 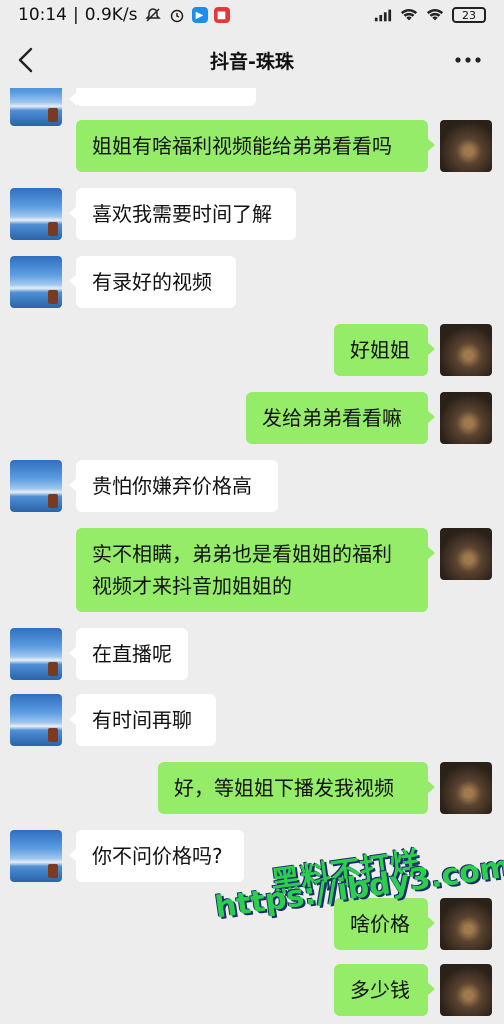 What do you see at coordinates (469, 15) in the screenshot?
I see `battery-indicator: 23` at bounding box center [469, 15].